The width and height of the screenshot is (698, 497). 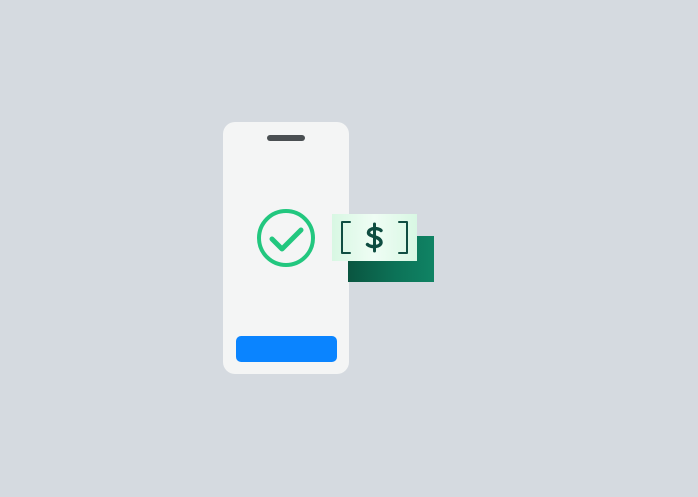 What do you see at coordinates (286, 238) in the screenshot?
I see `check-circle-icon` at bounding box center [286, 238].